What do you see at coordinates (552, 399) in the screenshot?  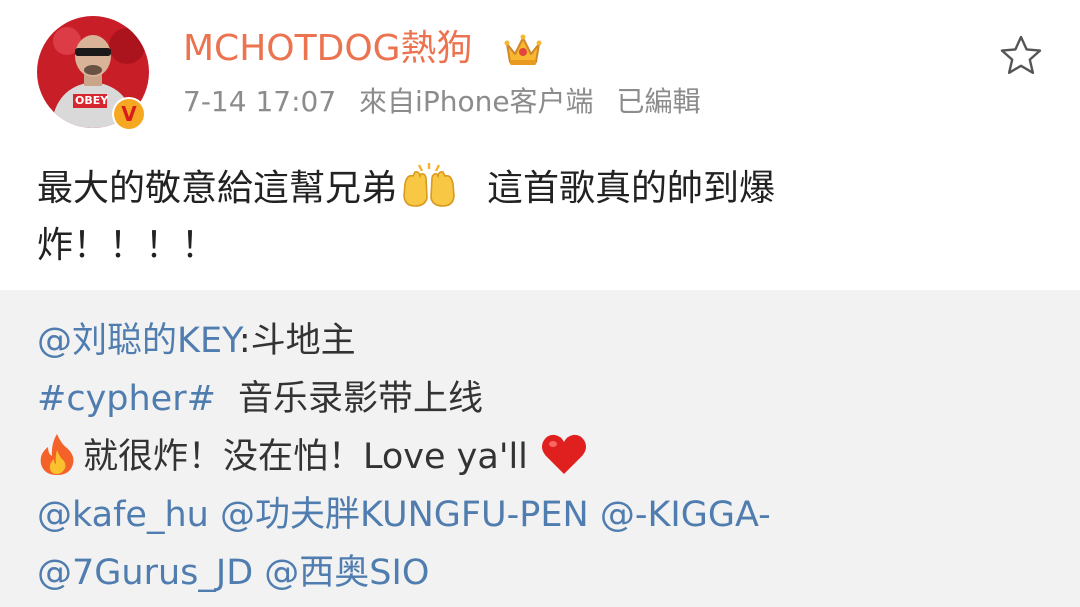 I see `retweet-line-2: #cypher# 音乐录影带上线` at bounding box center [552, 399].